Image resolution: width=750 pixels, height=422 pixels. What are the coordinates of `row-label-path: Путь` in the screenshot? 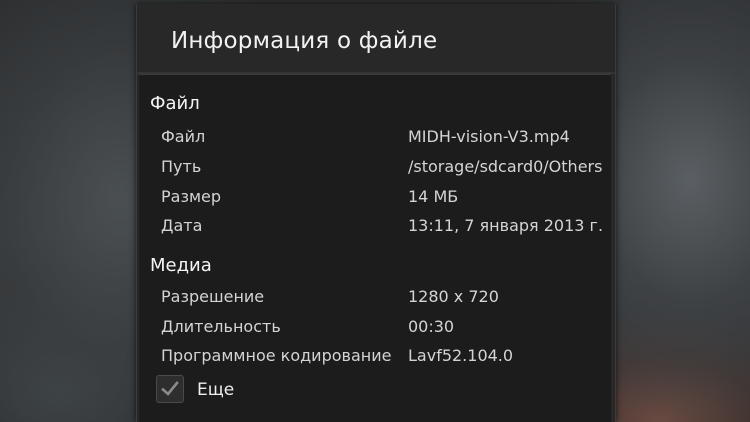 It's located at (181, 166).